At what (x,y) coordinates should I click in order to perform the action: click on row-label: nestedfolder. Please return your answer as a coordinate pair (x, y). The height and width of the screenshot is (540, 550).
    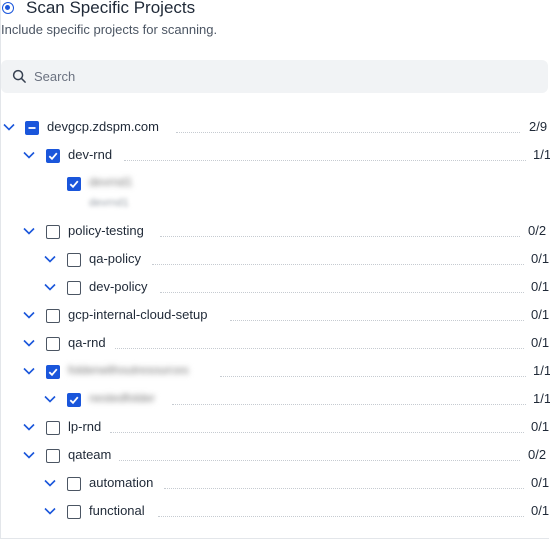
    Looking at the image, I should click on (124, 398).